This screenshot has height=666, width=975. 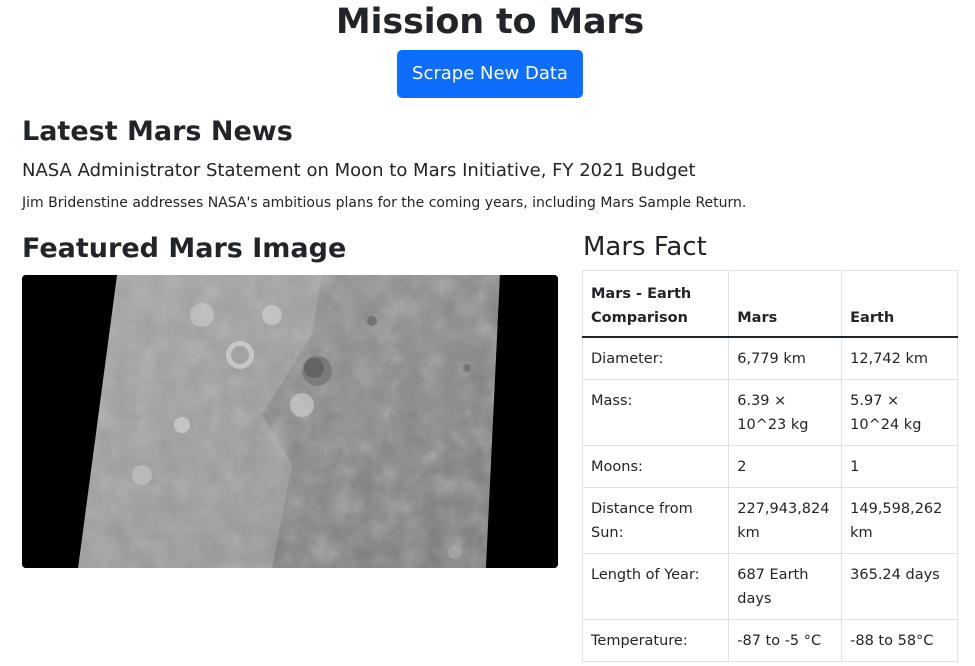 I want to click on mars-facts-heading: Mars Fact, so click(x=645, y=247).